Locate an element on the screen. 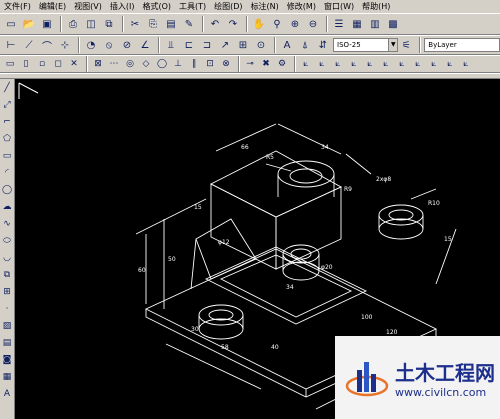 Image resolution: width=500 pixels, height=419 pixels. polyline-icon: ⌐ is located at coordinates (7, 121).